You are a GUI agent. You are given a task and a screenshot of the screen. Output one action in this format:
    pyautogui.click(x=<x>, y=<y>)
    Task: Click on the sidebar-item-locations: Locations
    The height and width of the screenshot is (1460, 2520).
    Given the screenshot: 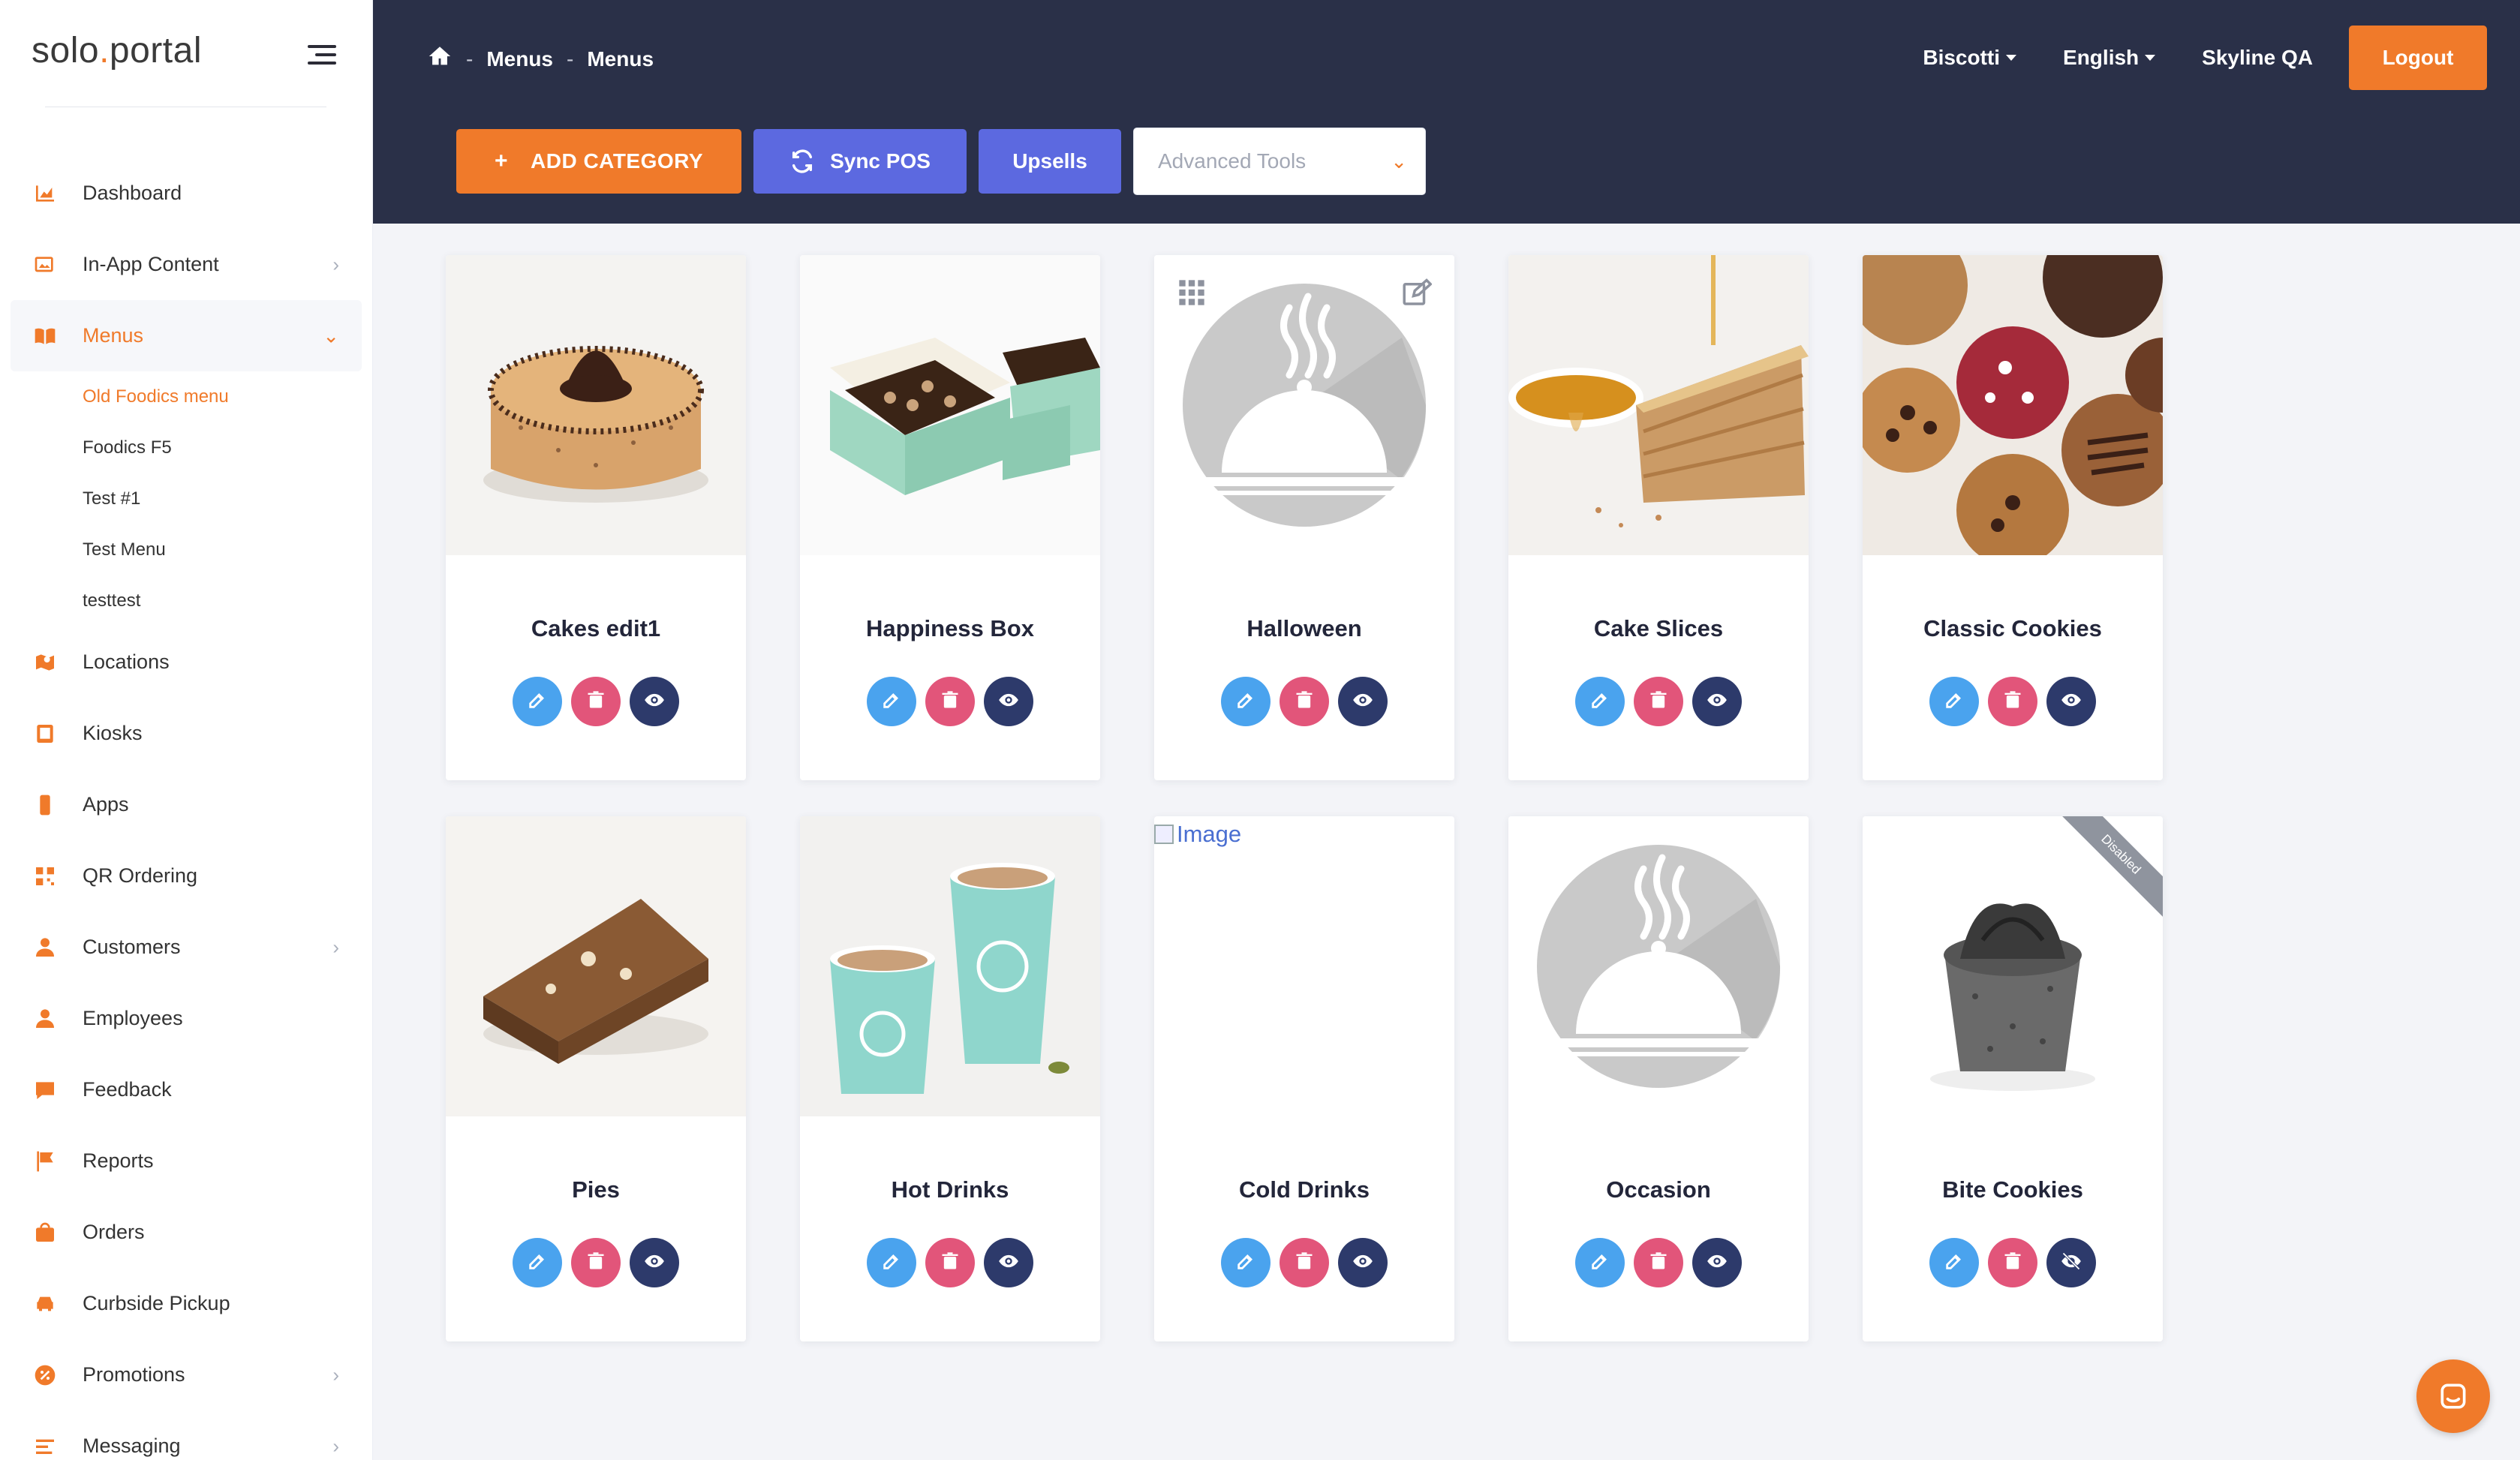 What is the action you would take?
    pyautogui.click(x=186, y=662)
    